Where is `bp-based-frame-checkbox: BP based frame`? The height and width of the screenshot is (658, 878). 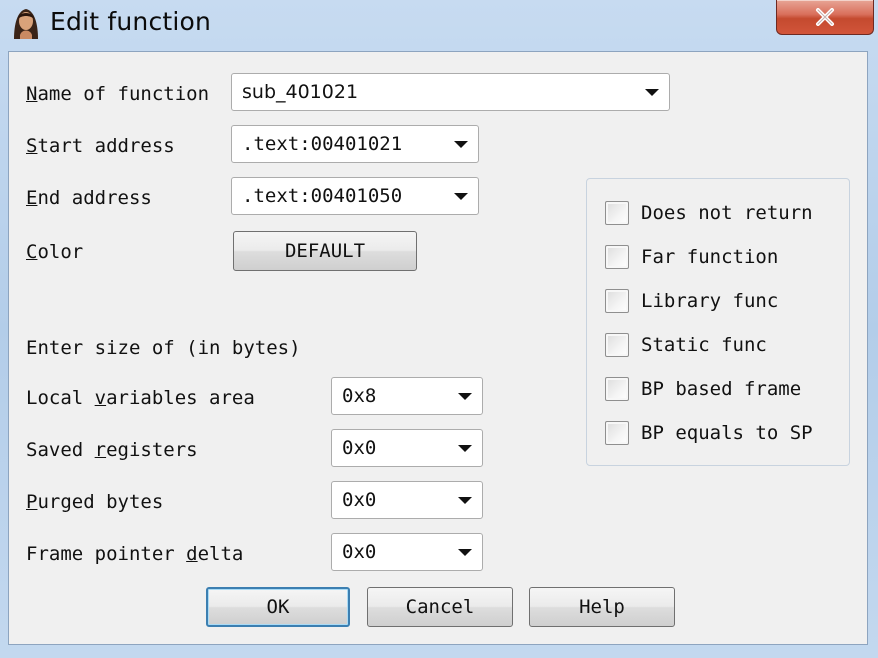
bp-based-frame-checkbox: BP based frame is located at coordinates (703, 389).